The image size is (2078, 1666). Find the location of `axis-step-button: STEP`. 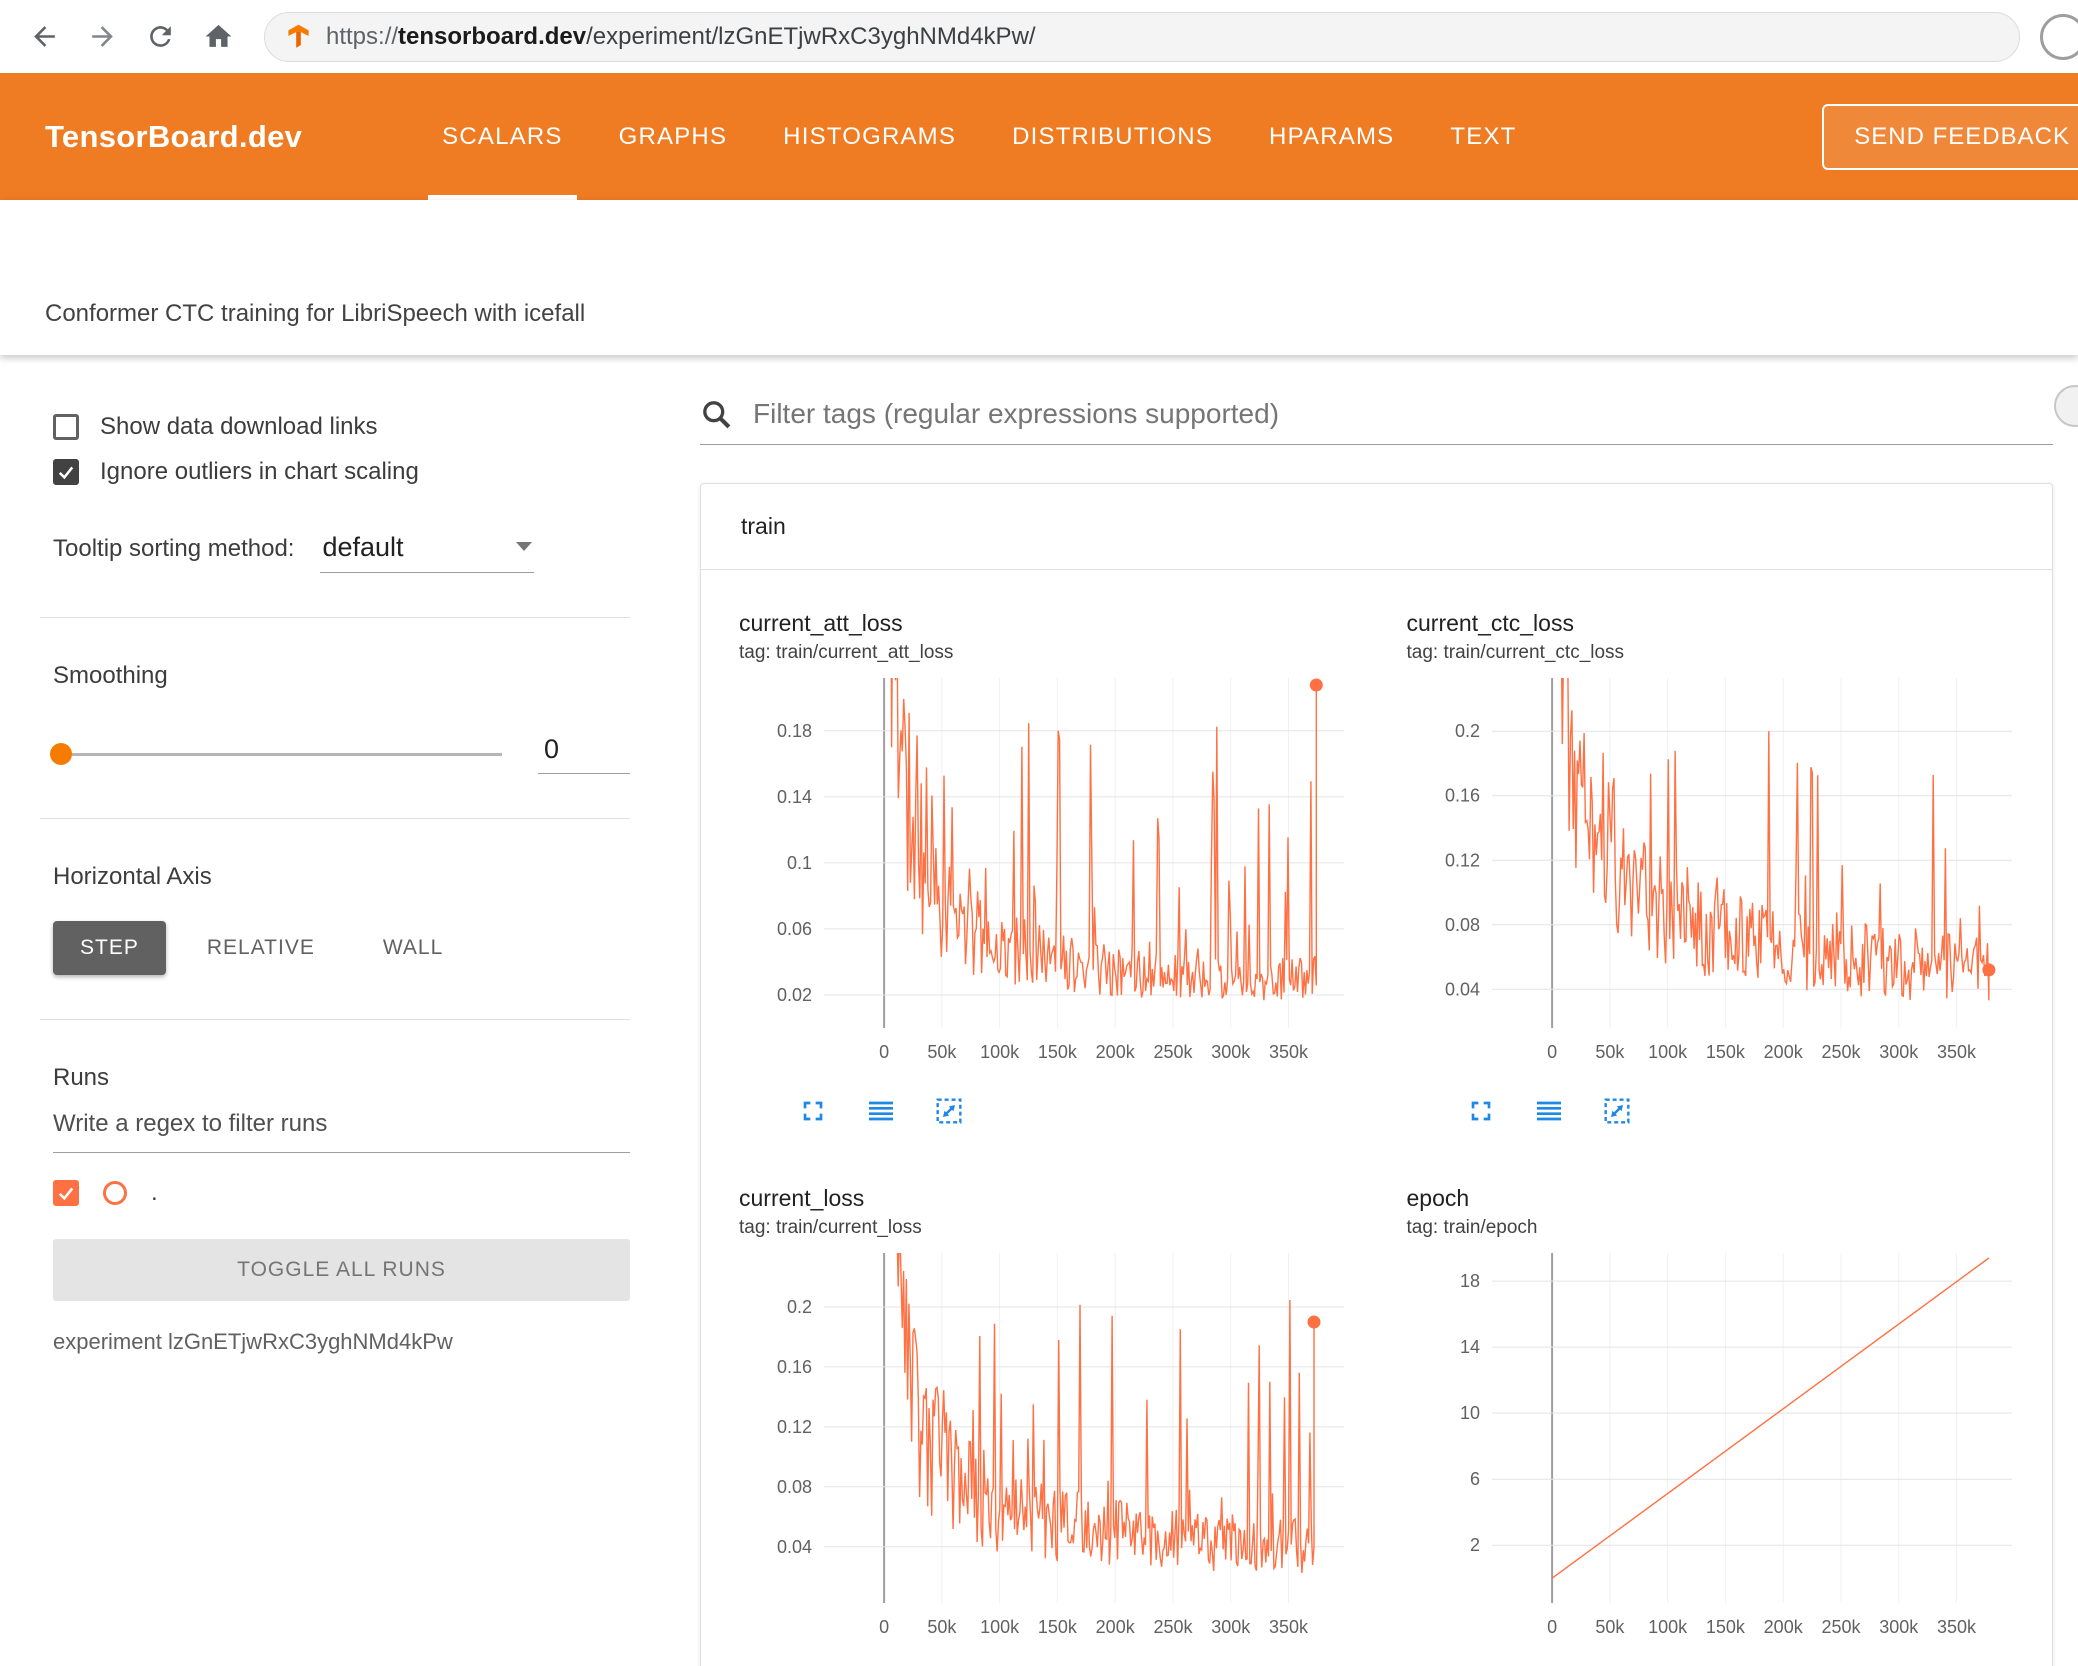

axis-step-button: STEP is located at coordinates (109, 948).